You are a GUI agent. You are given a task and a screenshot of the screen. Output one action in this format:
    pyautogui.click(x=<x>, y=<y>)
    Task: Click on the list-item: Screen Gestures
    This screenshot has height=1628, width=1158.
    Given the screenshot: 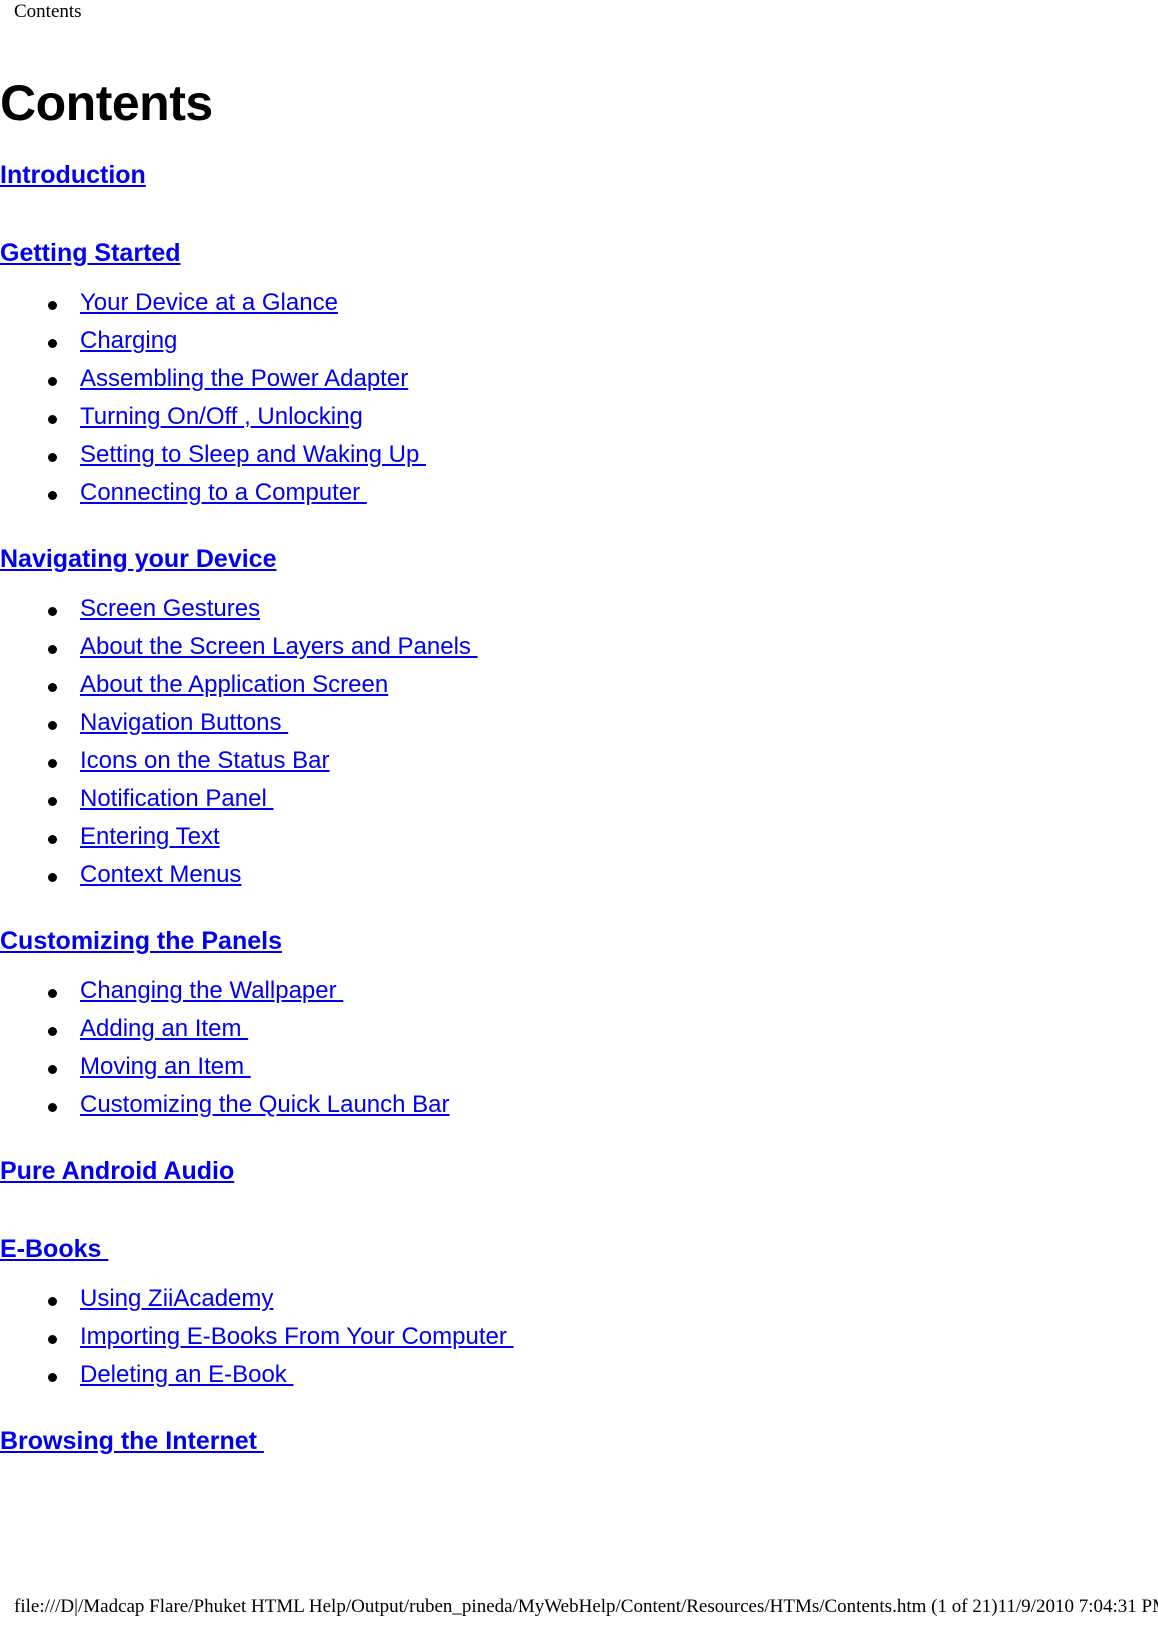 What is the action you would take?
    pyautogui.click(x=579, y=613)
    